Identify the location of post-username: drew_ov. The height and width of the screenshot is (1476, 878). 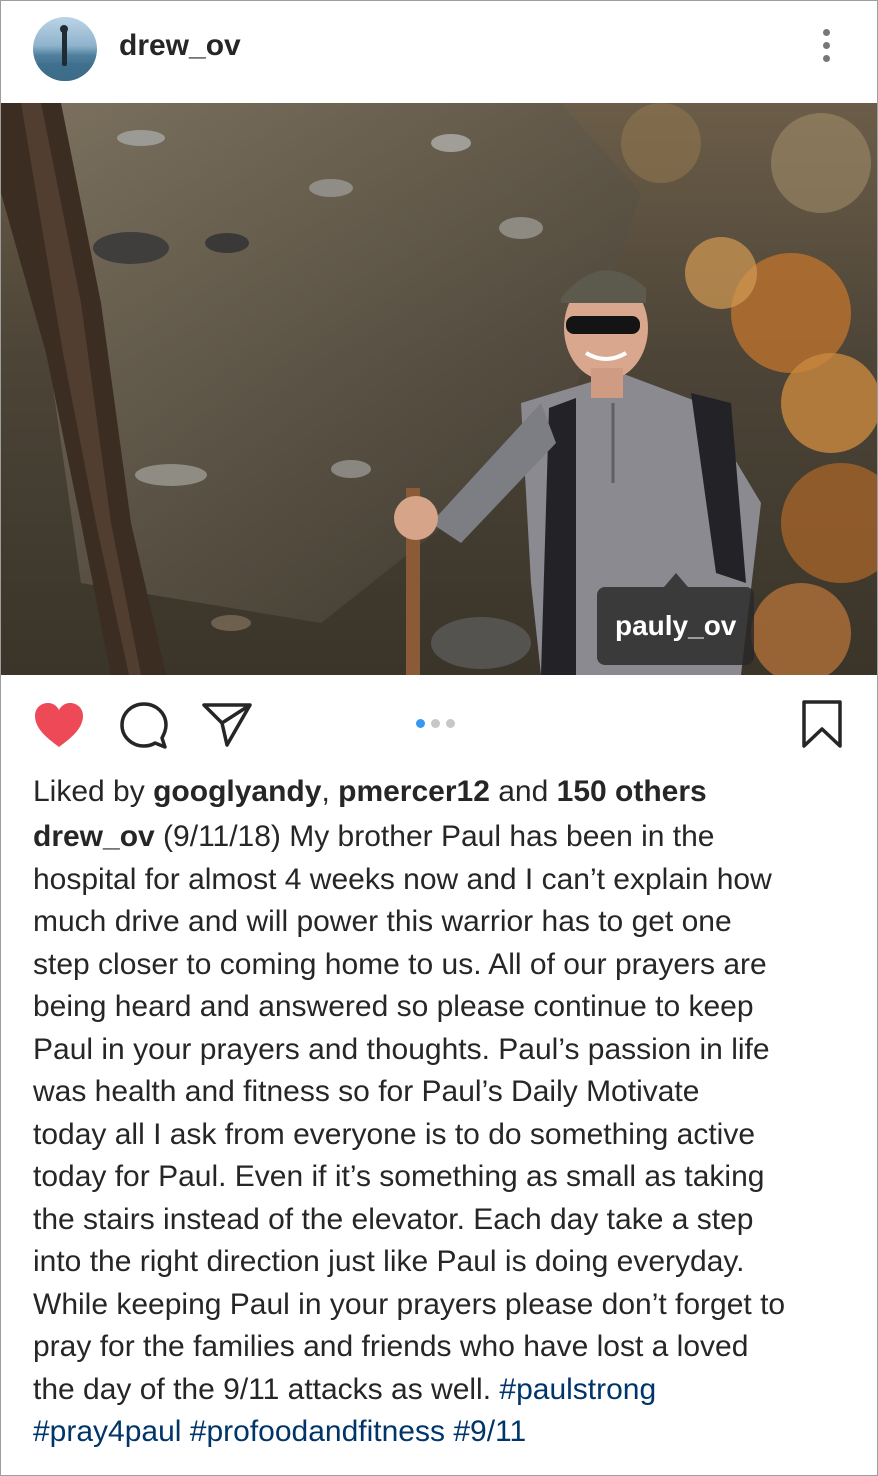
(180, 46).